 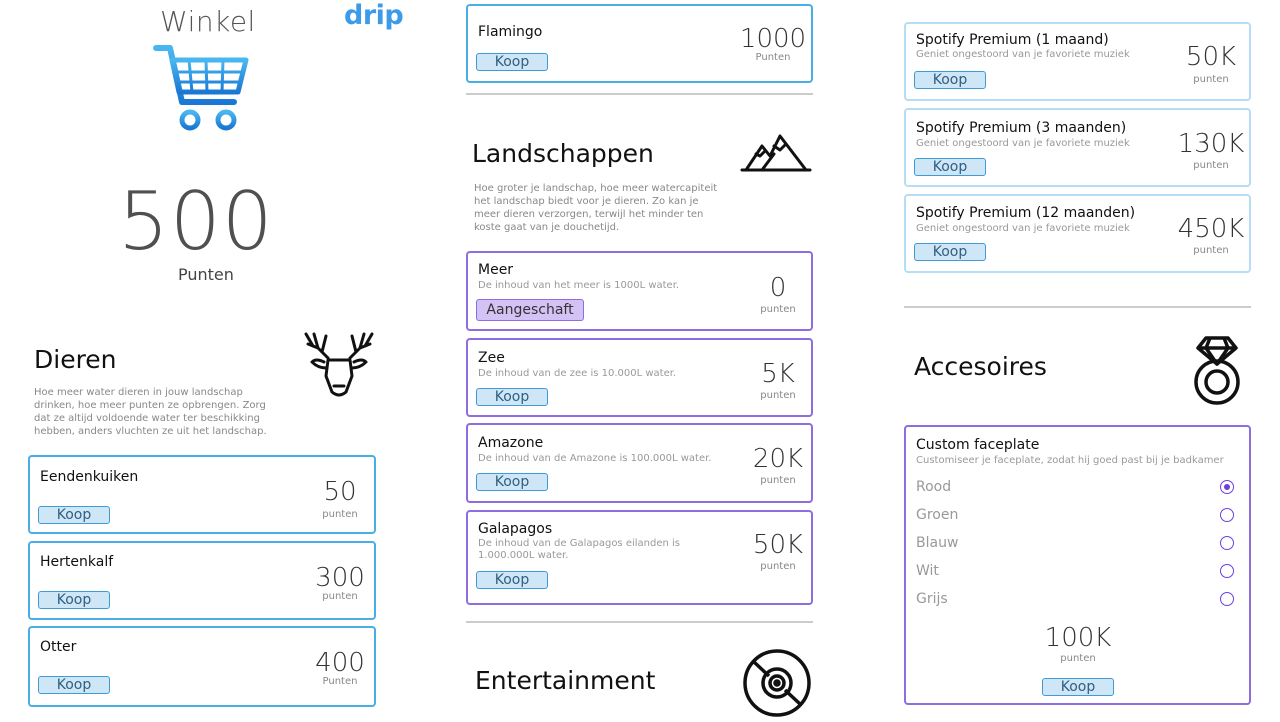 What do you see at coordinates (206, 274) in the screenshot?
I see `points-unit: Punten` at bounding box center [206, 274].